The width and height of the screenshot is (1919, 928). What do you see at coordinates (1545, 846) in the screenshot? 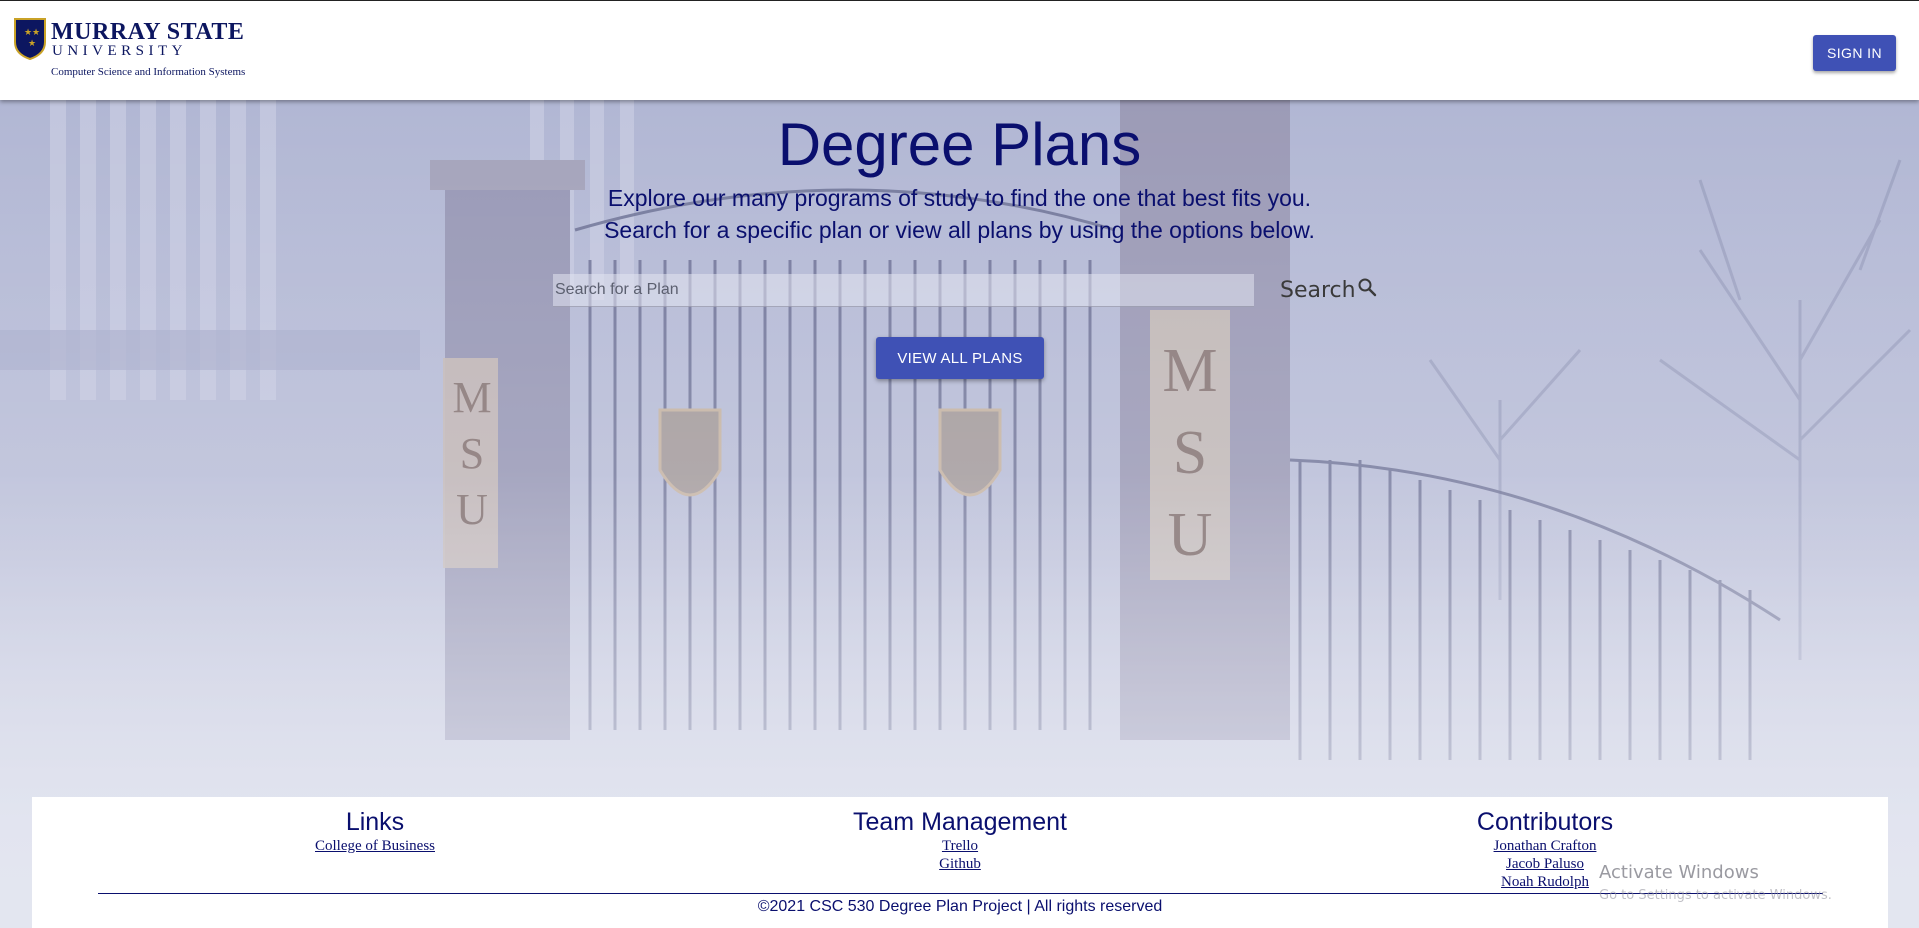
I see `link-contributor-jonathan-crafton: Jonathan Crafton` at bounding box center [1545, 846].